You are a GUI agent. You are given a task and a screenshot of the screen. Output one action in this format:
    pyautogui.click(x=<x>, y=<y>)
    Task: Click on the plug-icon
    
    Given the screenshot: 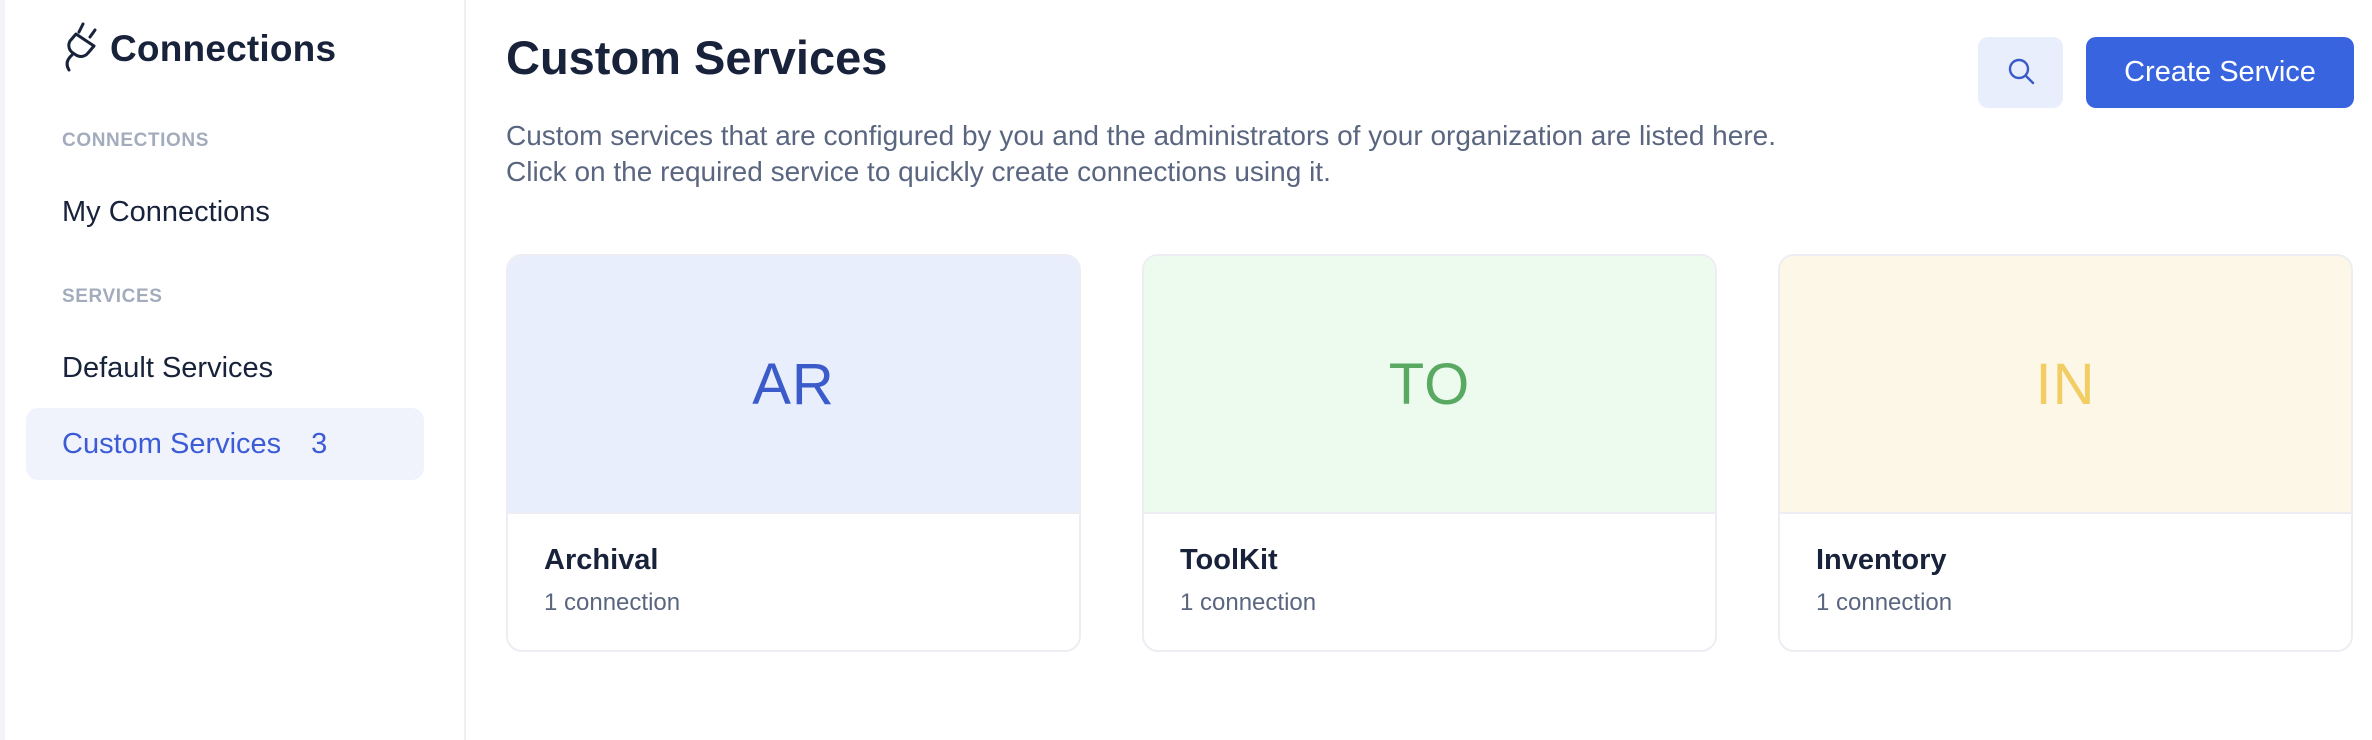 What is the action you would take?
    pyautogui.click(x=81, y=48)
    